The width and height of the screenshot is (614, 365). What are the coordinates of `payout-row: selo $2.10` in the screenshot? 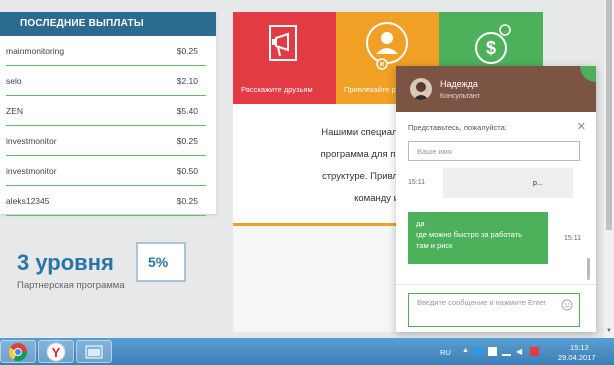 It's located at (106, 81).